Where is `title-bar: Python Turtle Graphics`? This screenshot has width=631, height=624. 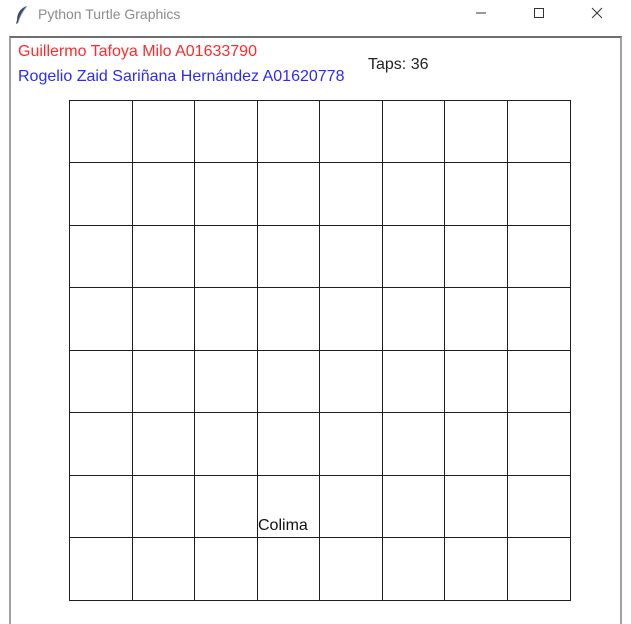
title-bar: Python Turtle Graphics is located at coordinates (315, 15).